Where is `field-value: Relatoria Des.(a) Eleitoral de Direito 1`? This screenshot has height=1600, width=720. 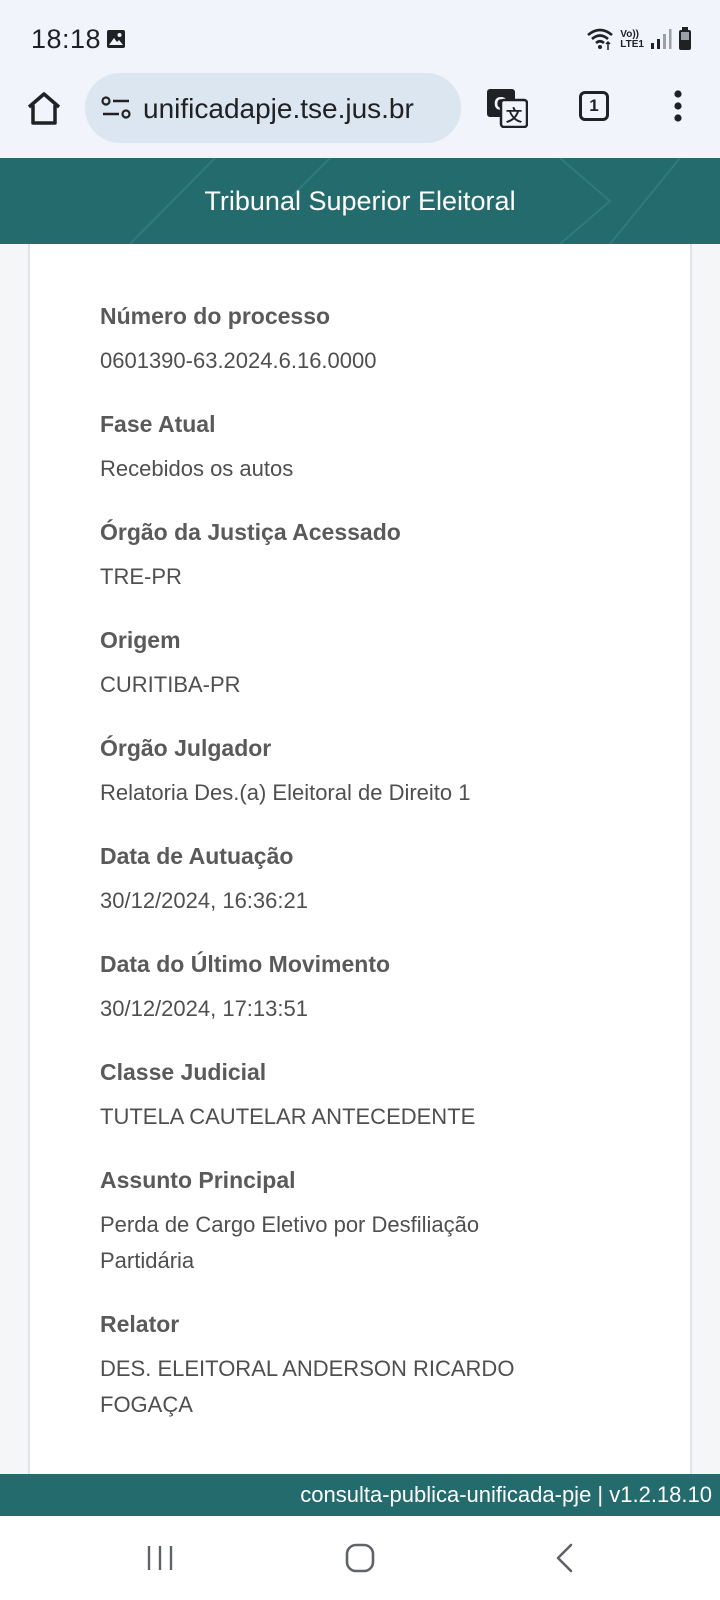
field-value: Relatoria Des.(a) Eleitoral de Direito 1 is located at coordinates (285, 792).